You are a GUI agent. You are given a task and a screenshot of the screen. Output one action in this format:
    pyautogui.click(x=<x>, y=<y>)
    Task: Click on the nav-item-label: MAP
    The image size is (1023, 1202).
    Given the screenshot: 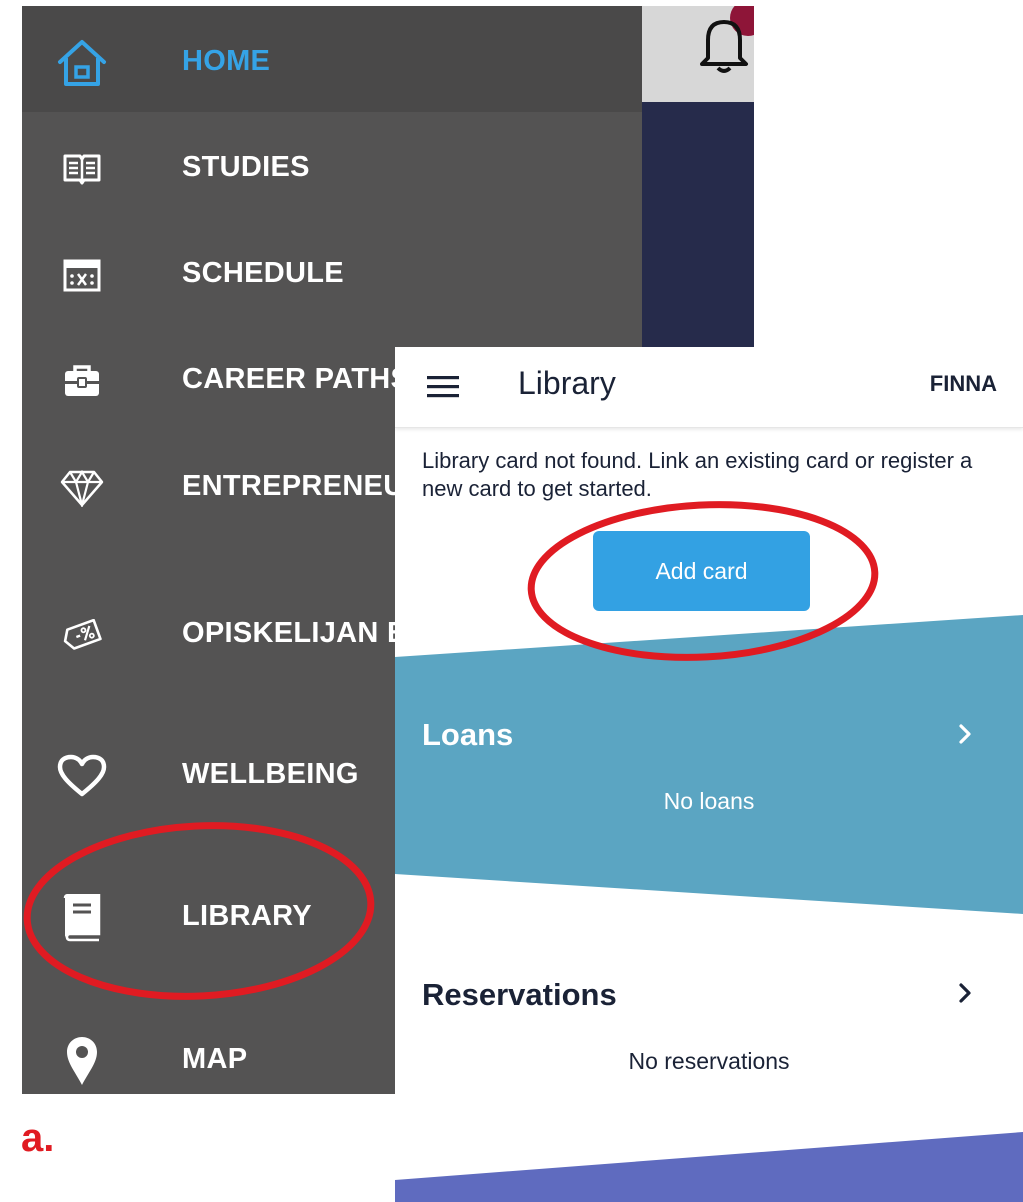 What is the action you would take?
    pyautogui.click(x=215, y=1059)
    